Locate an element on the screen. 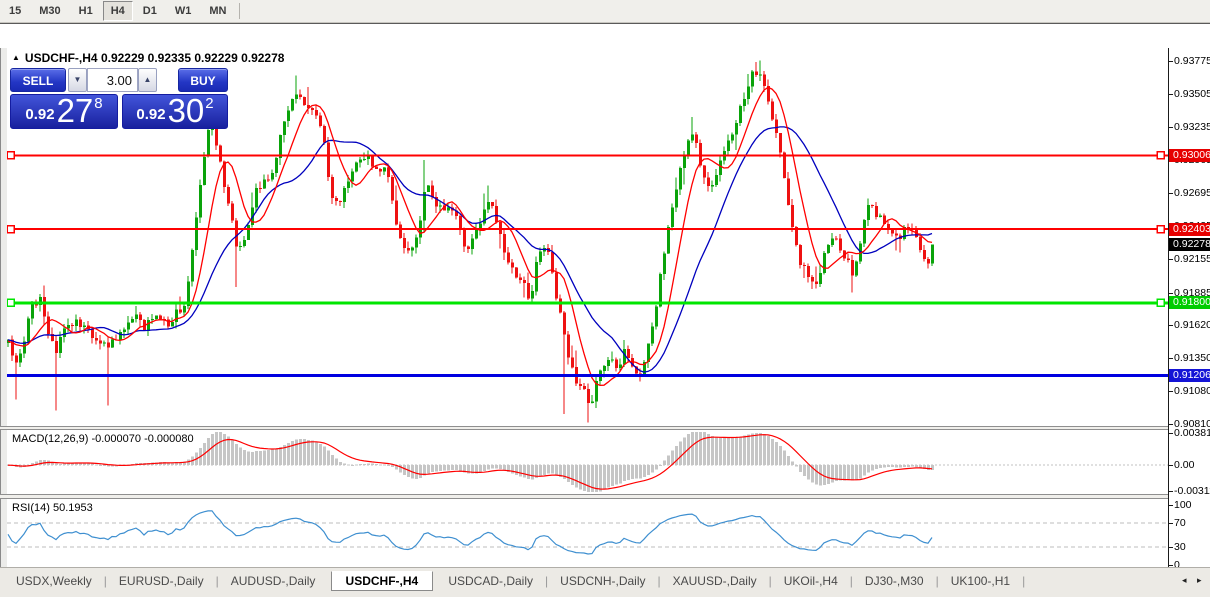 This screenshot has height=597, width=1210. one-click-trading-panel: SELL ▼ ▲ BUY 0.92 27 8 0.92 30 2 is located at coordinates (119, 98).